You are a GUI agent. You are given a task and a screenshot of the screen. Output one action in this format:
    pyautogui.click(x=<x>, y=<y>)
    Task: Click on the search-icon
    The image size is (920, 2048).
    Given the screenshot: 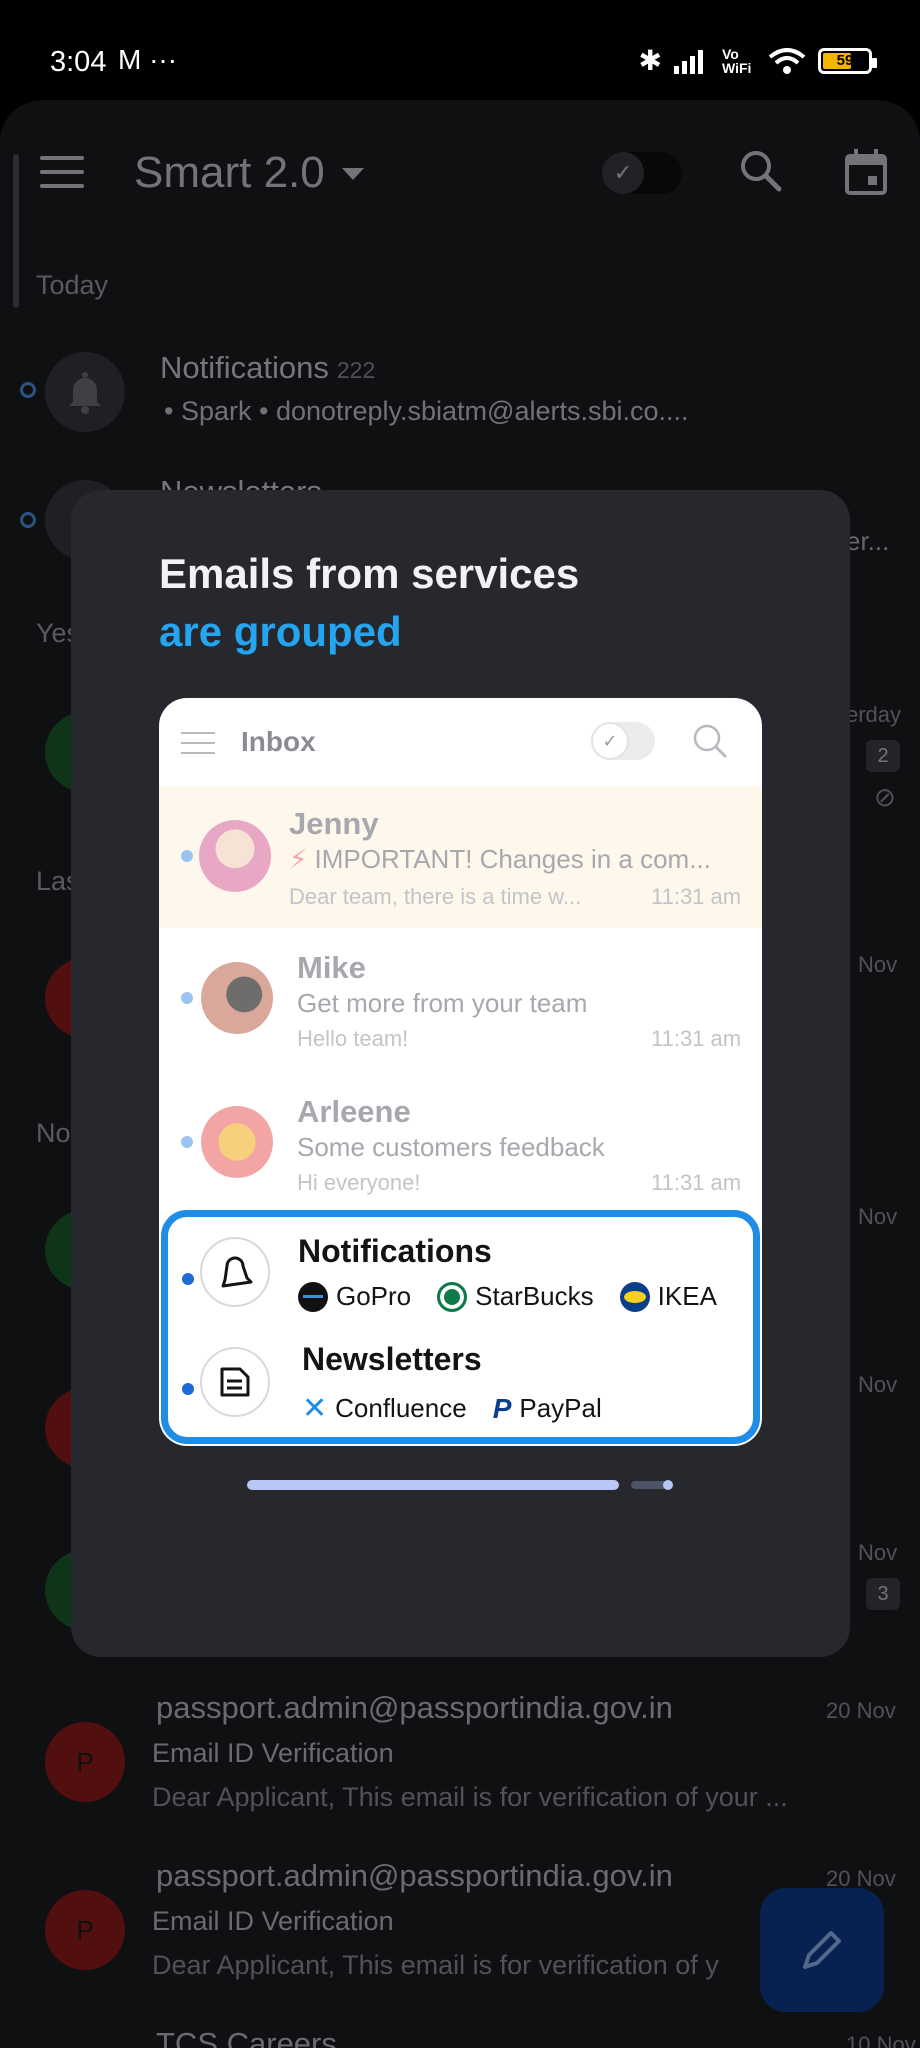 What is the action you would take?
    pyautogui.click(x=710, y=741)
    